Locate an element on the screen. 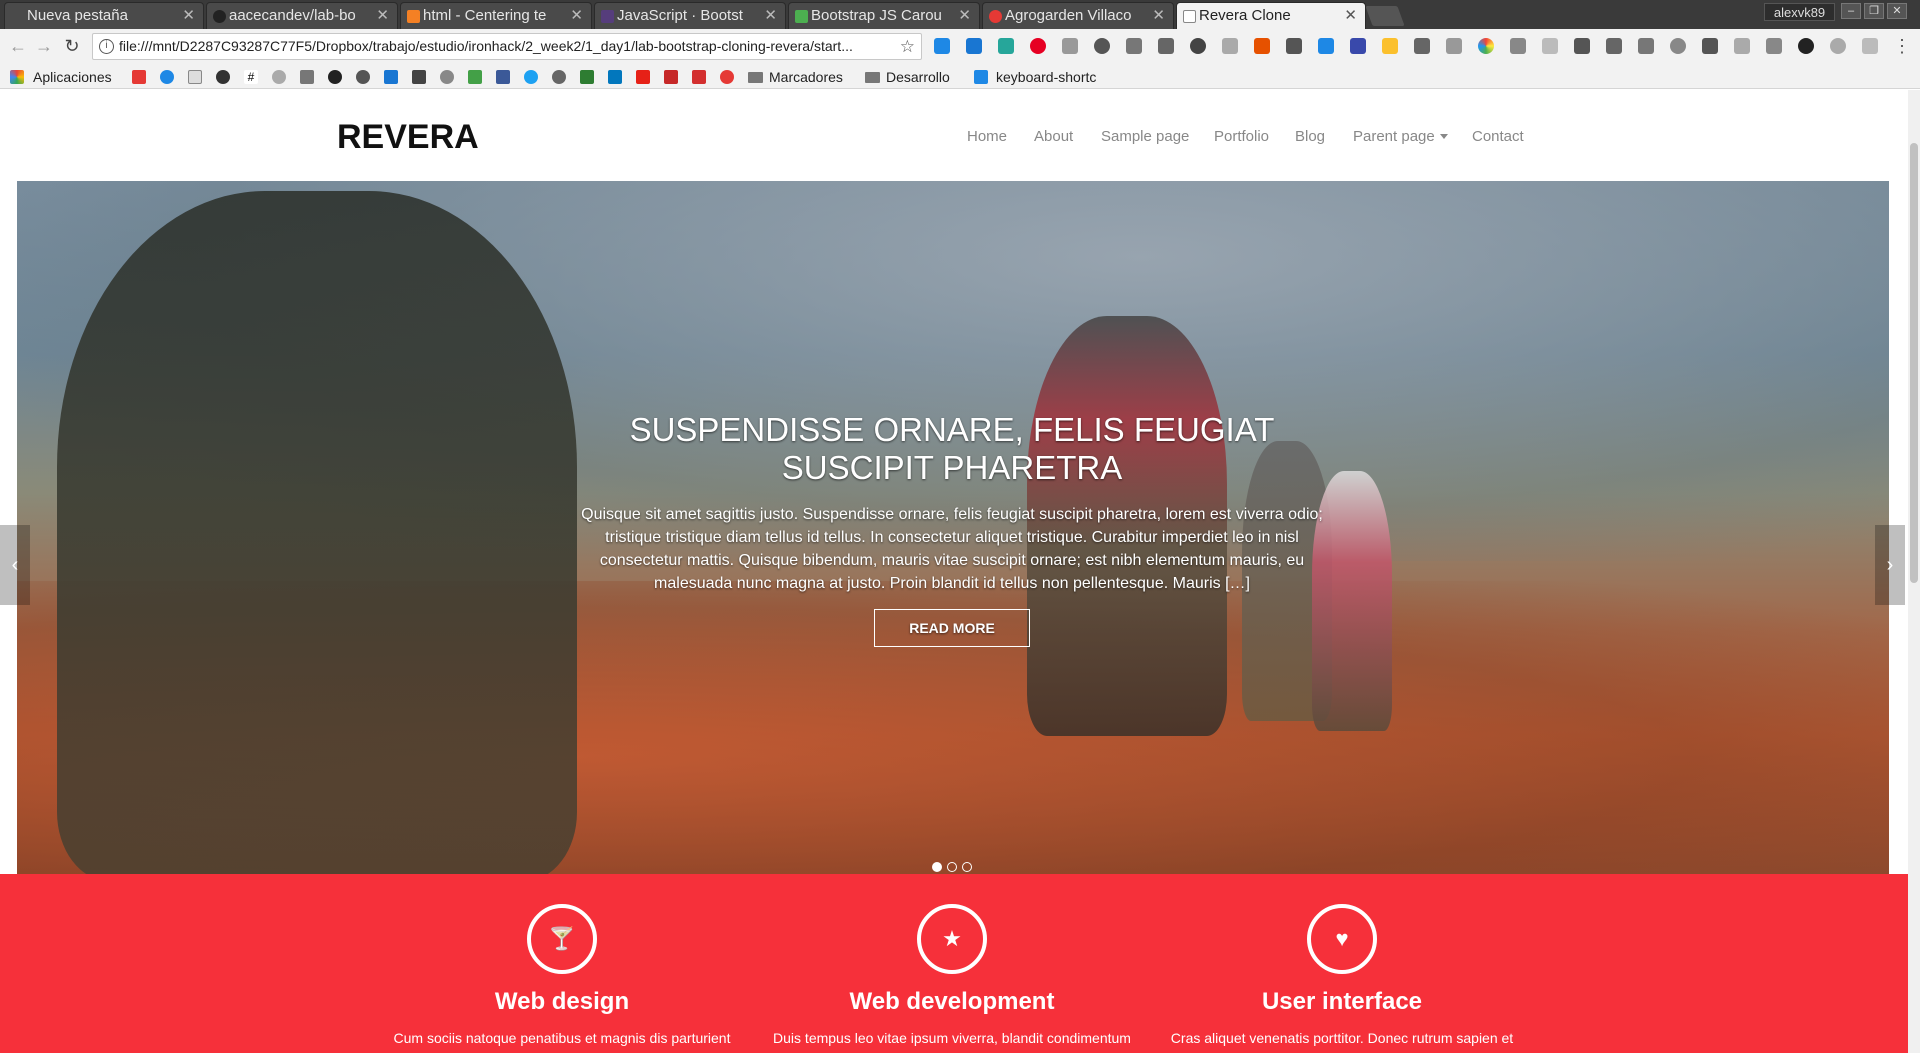 The height and width of the screenshot is (1053, 1920). bootstrap-icon is located at coordinates (607, 16).